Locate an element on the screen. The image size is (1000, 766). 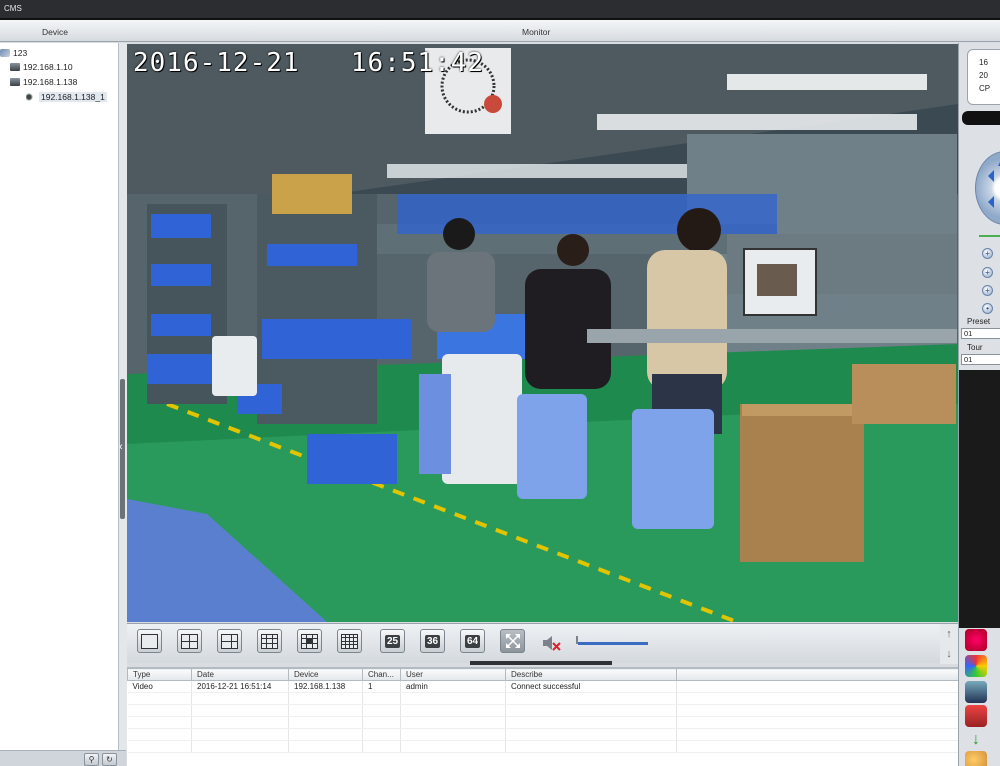
layout-1-icon is located at coordinates (149, 641).